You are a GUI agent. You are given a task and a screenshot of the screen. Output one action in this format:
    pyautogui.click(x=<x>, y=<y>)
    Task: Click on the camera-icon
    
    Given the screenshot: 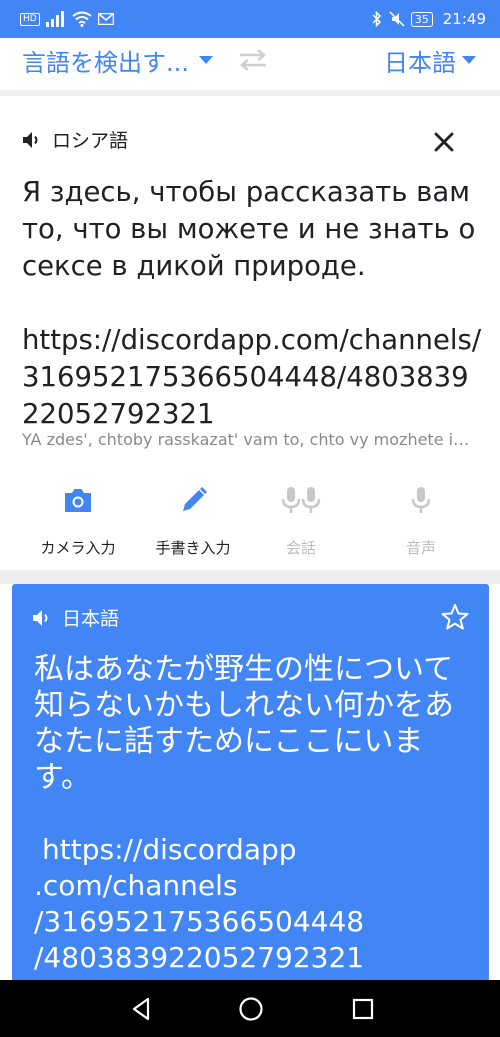 What is the action you would take?
    pyautogui.click(x=78, y=500)
    